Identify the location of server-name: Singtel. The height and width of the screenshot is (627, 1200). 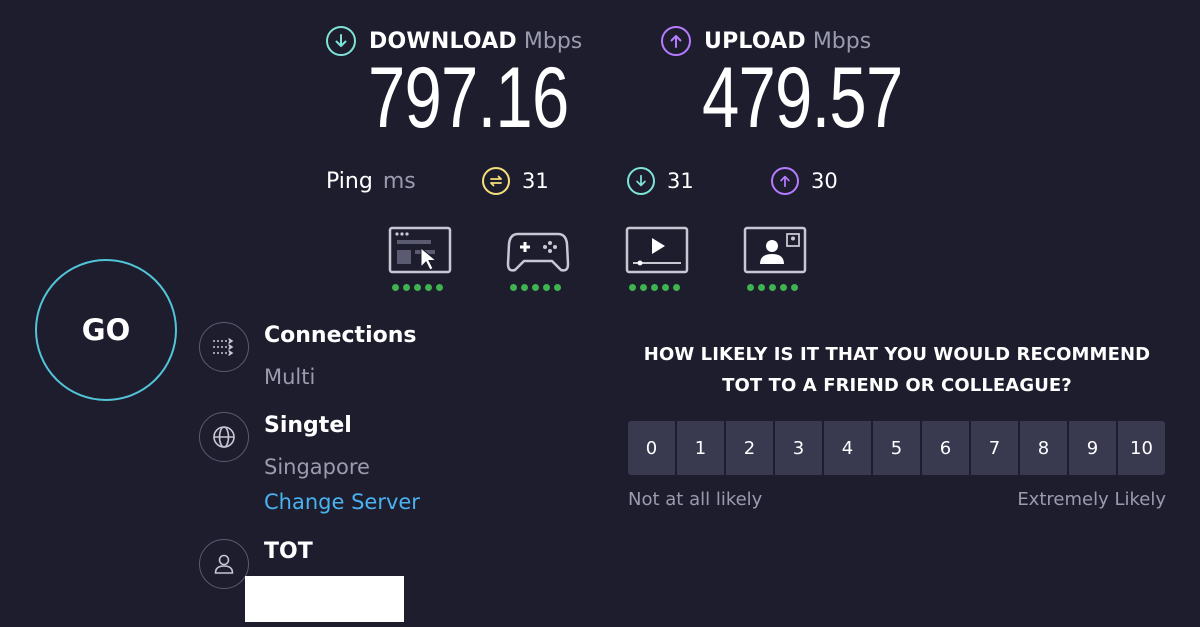
(308, 425).